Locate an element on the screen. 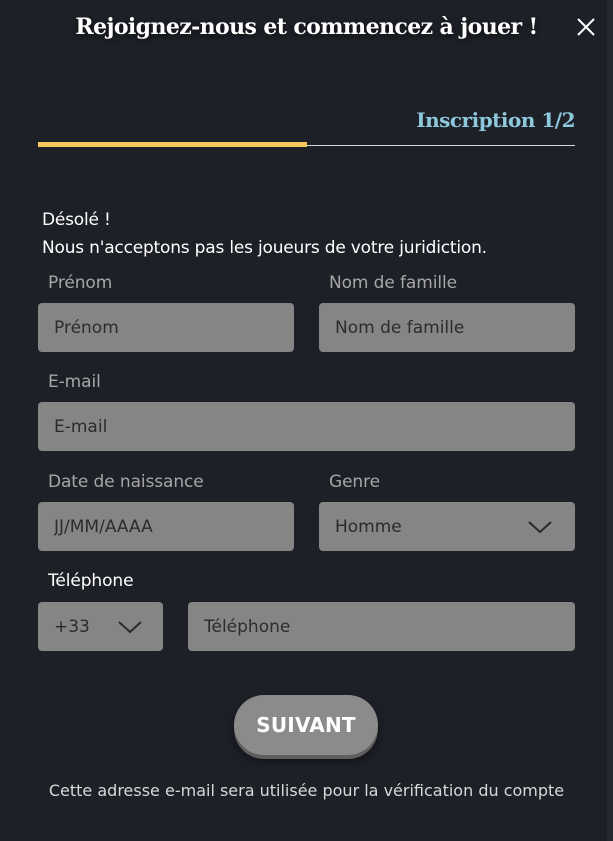 The height and width of the screenshot is (841, 613). first-name-field is located at coordinates (166, 327).